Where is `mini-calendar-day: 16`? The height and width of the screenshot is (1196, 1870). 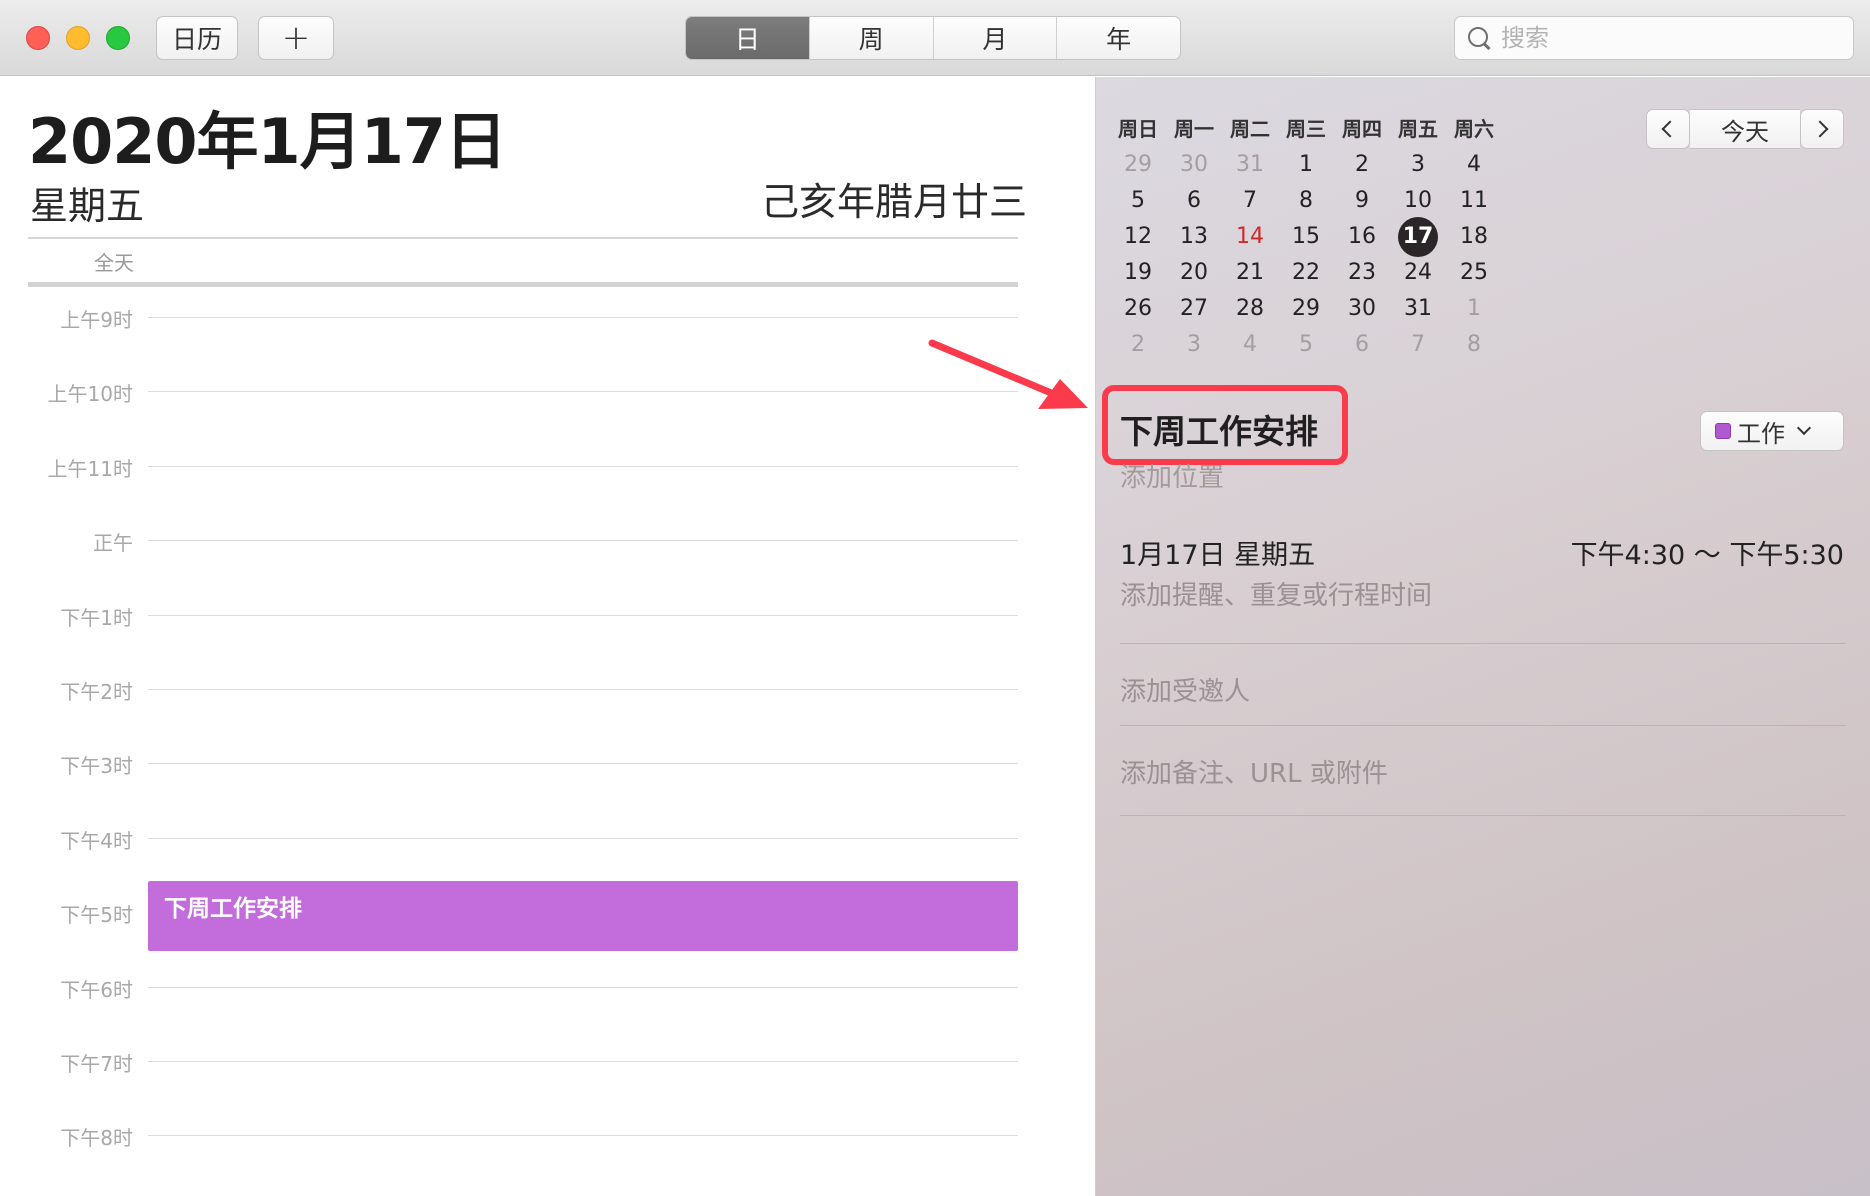
mini-calendar-day: 16 is located at coordinates (1362, 237).